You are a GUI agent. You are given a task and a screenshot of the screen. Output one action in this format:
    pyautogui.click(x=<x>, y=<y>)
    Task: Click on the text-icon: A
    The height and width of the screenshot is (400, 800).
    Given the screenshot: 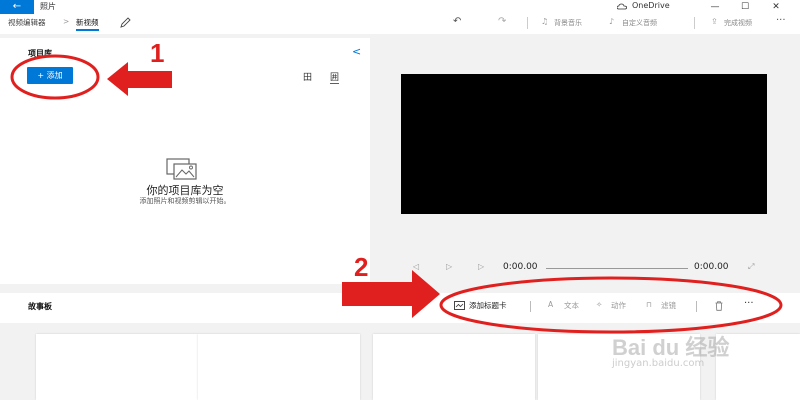 What is the action you would take?
    pyautogui.click(x=551, y=304)
    